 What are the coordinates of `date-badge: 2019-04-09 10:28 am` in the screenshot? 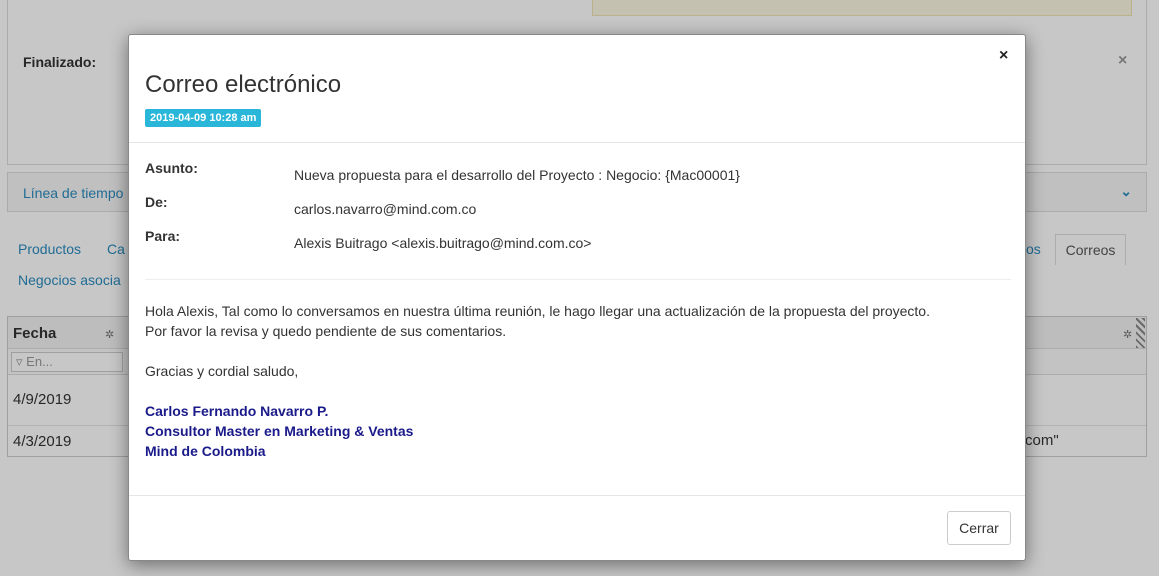 It's located at (203, 118).